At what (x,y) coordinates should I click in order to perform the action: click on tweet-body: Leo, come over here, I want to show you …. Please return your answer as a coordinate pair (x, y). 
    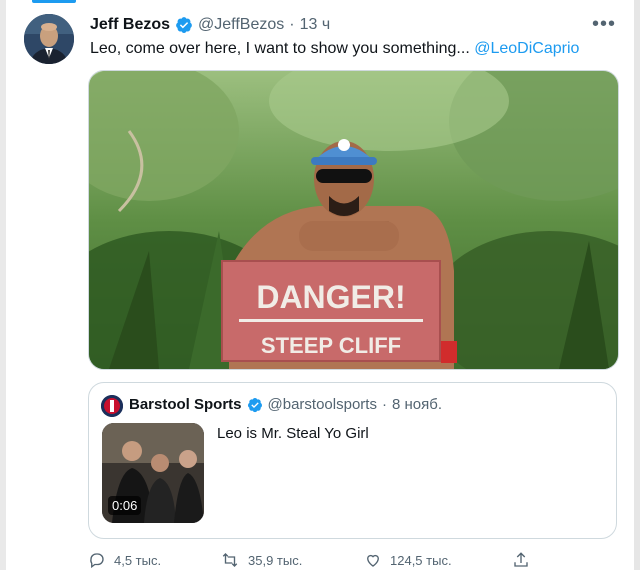
    Looking at the image, I should click on (280, 48).